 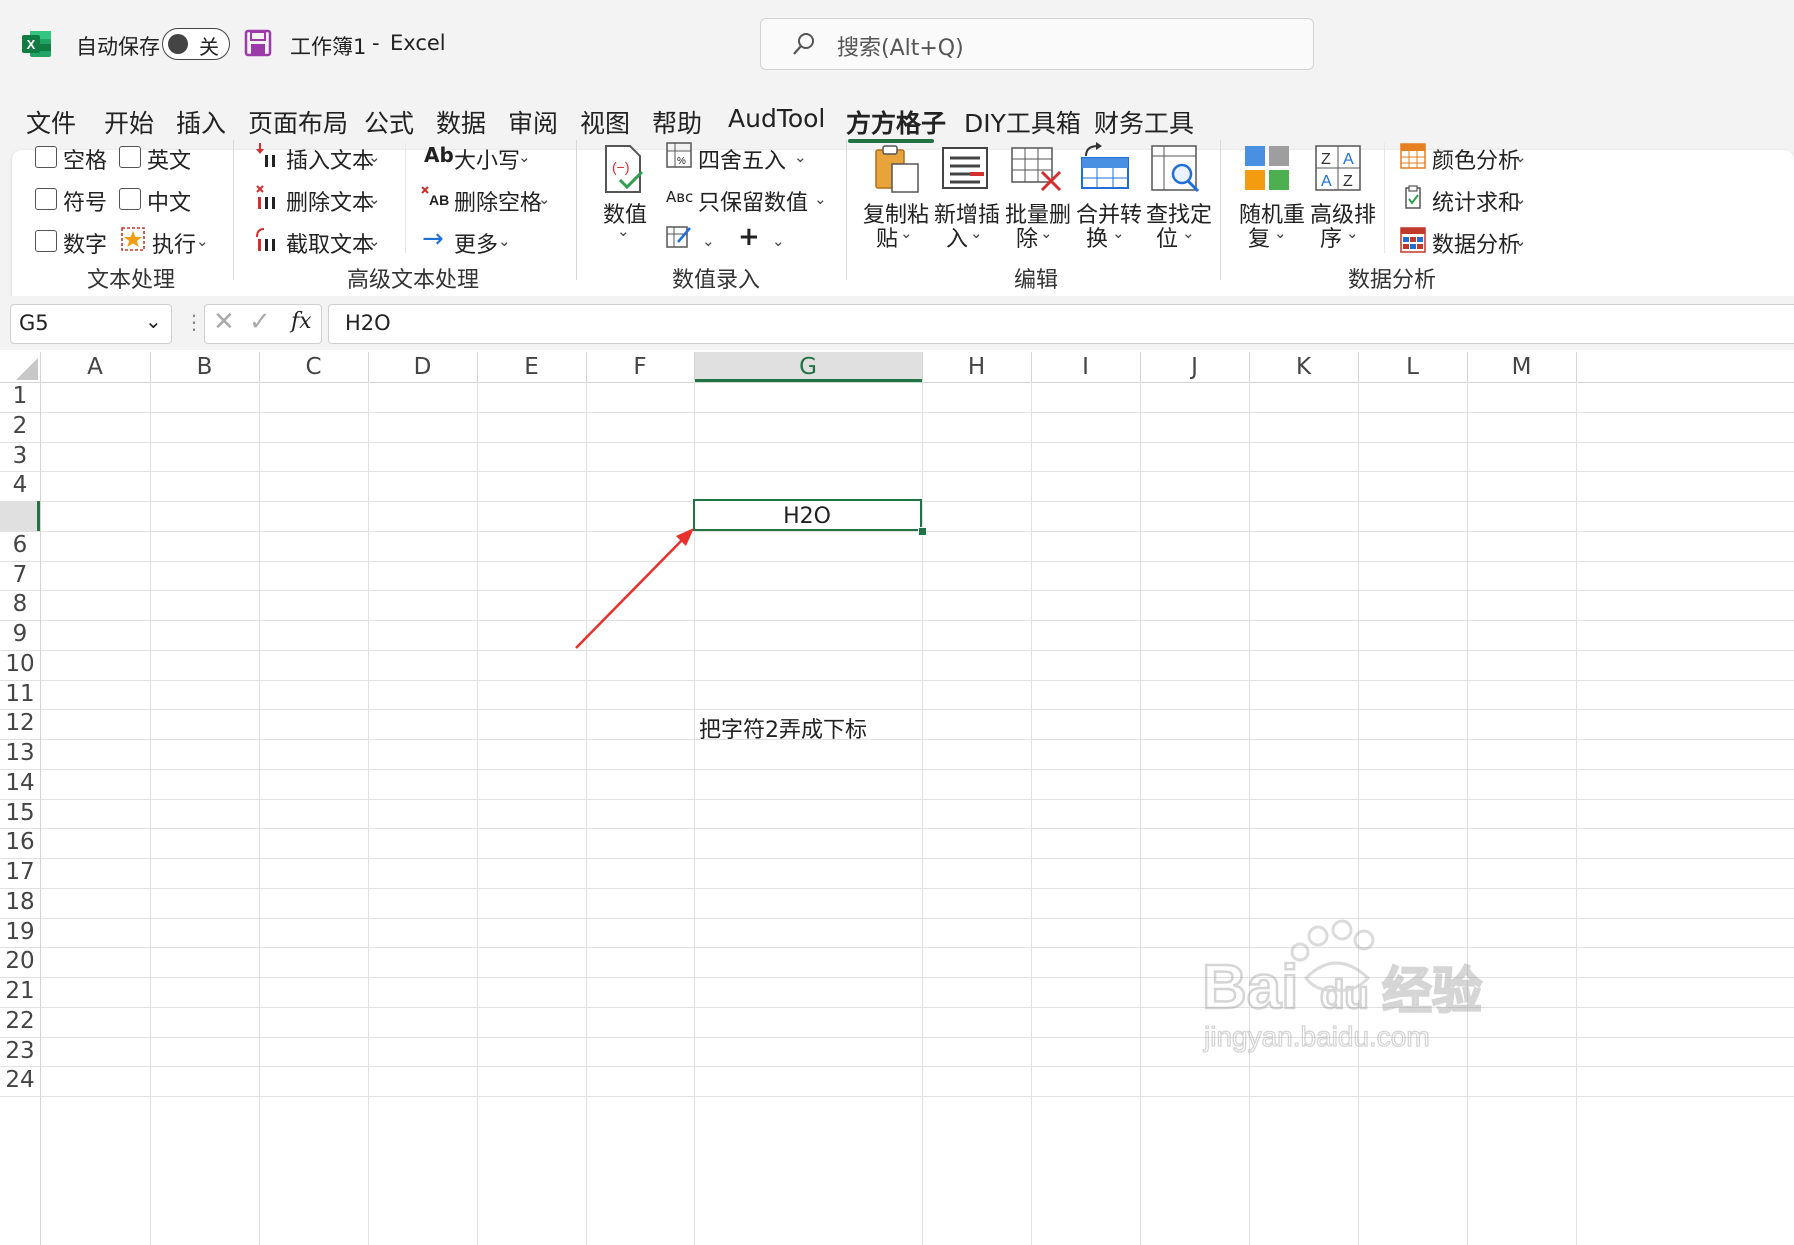 What do you see at coordinates (1476, 243) in the screenshot?
I see `data-analysis-button: 数据分析` at bounding box center [1476, 243].